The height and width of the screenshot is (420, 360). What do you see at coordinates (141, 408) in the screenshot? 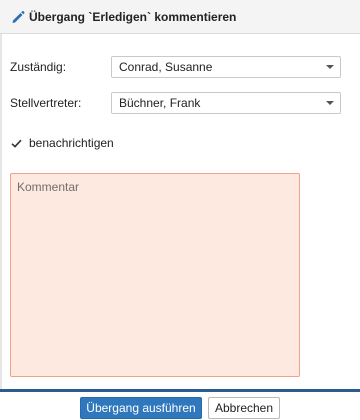
I see `execute-transition-button: Übergang ausführen` at bounding box center [141, 408].